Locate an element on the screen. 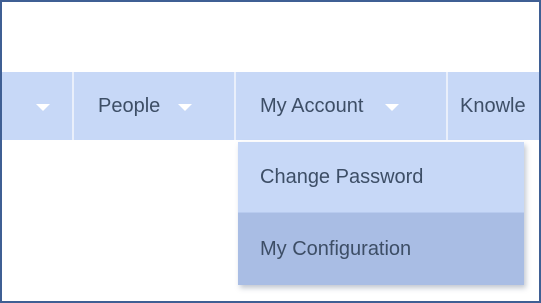  nav-item-hidden is located at coordinates (37, 106).